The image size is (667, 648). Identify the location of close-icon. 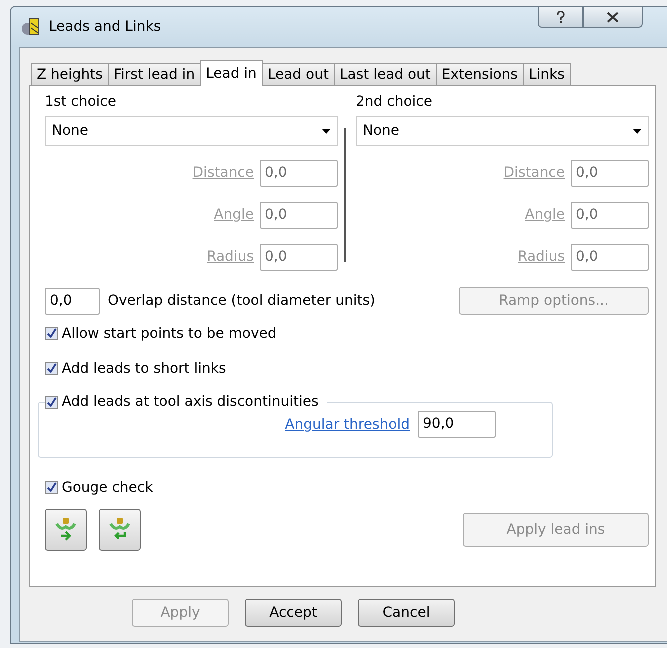
(613, 17).